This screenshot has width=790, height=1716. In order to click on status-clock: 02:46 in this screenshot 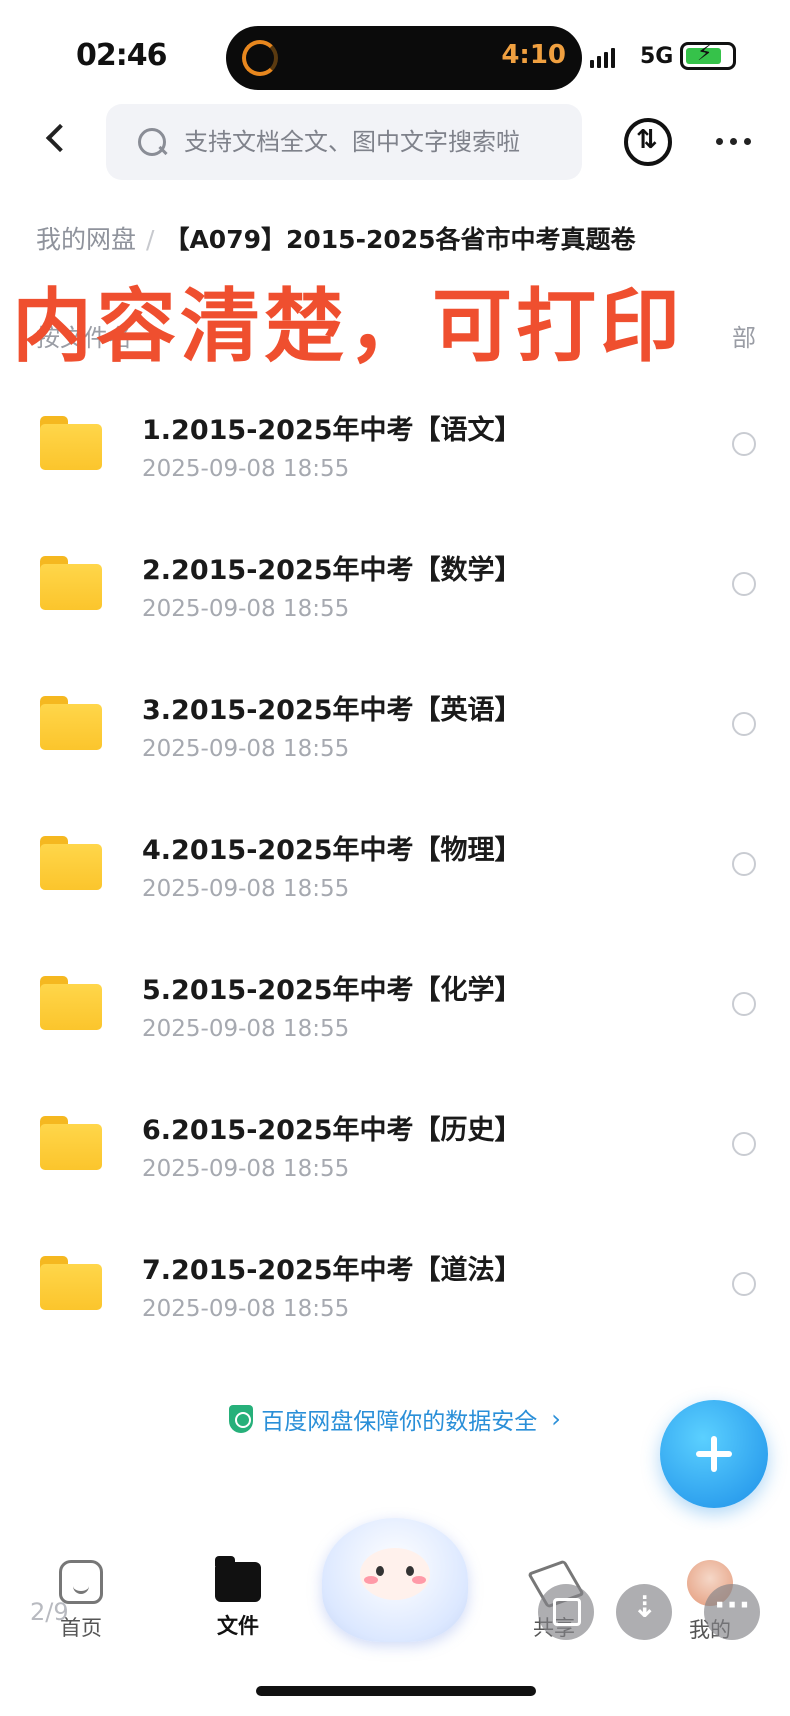, I will do `click(121, 55)`.